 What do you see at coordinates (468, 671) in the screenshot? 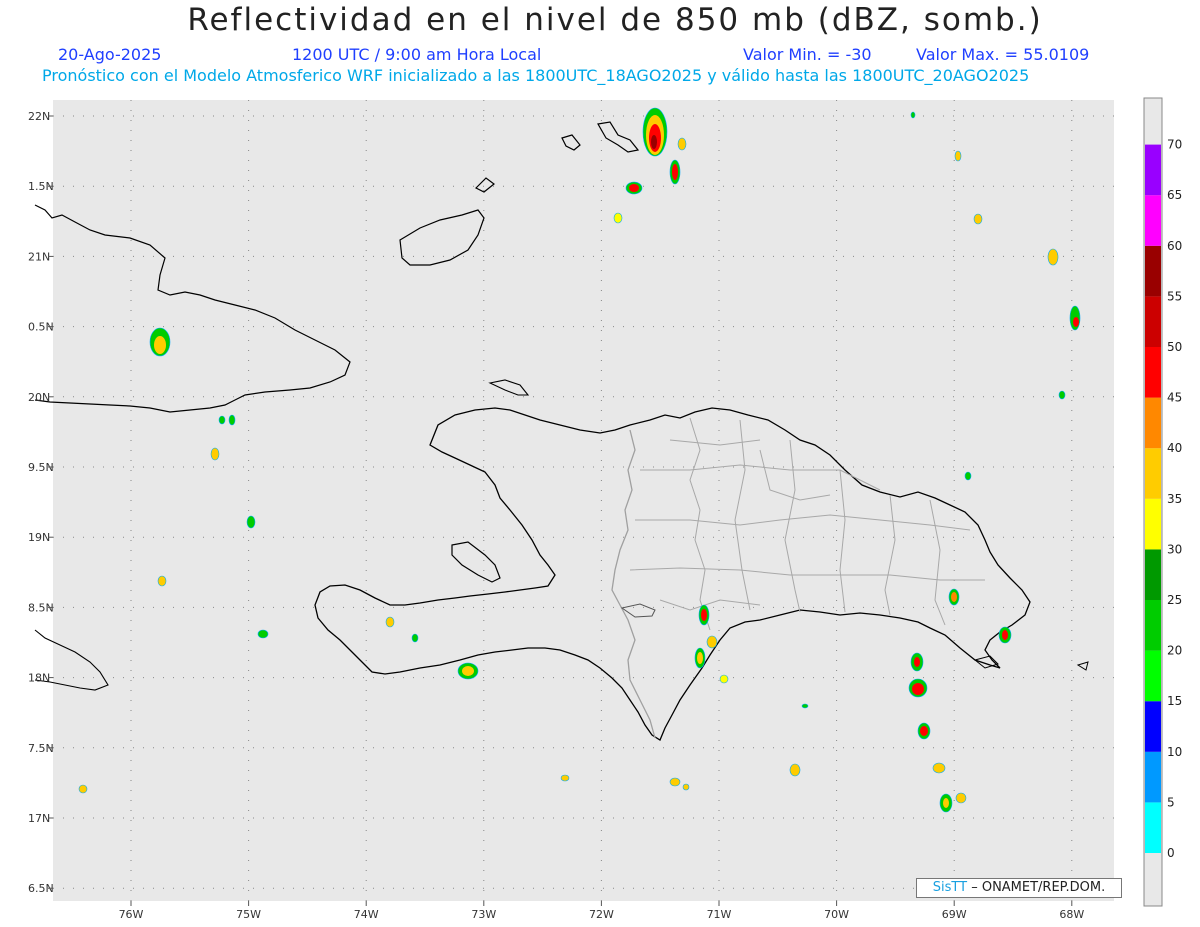
I see `cell-haiti-south` at bounding box center [468, 671].